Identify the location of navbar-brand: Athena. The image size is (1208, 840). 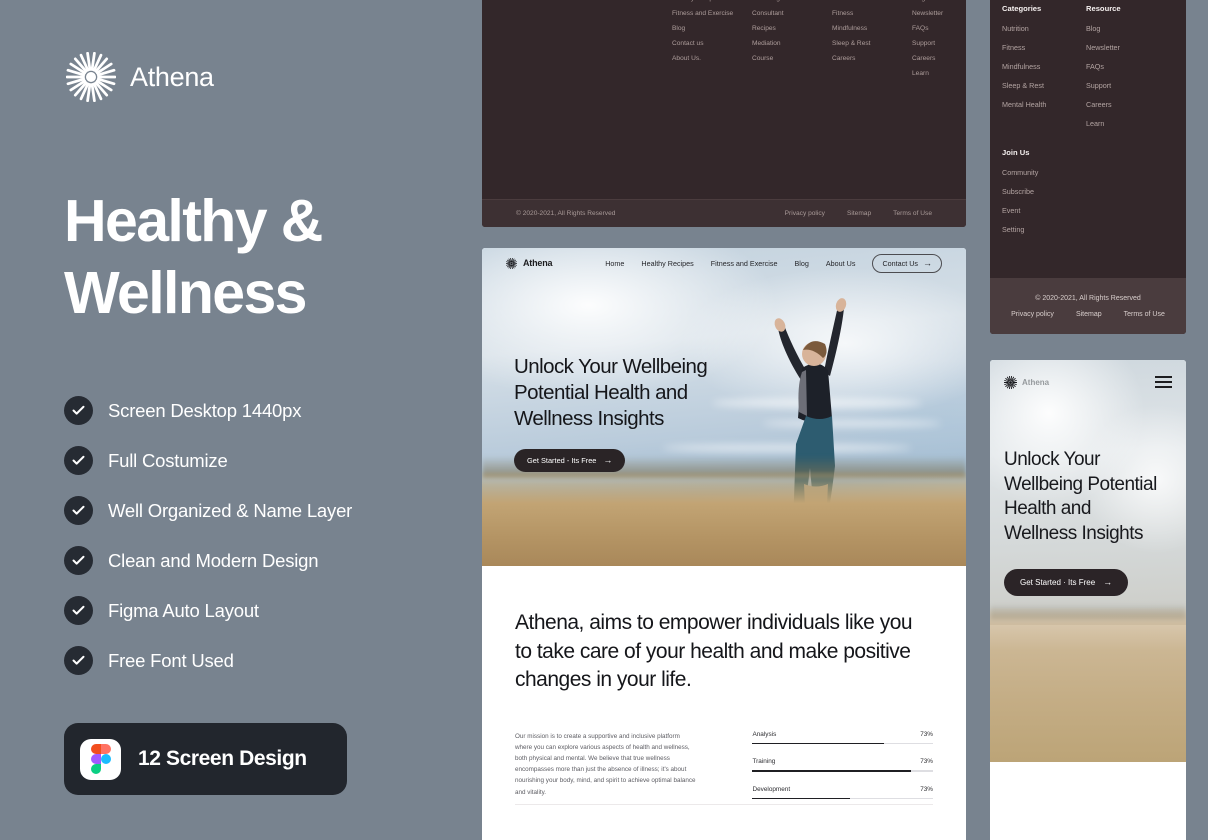
(529, 263).